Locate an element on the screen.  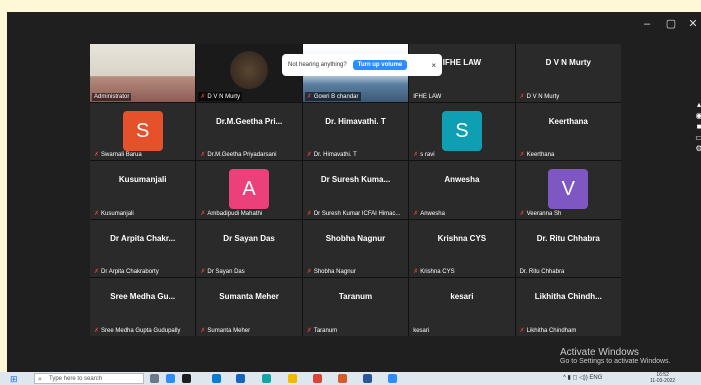
participant-tile: Shobha Nagnur ✗ Shobha Nagnur is located at coordinates (355, 248).